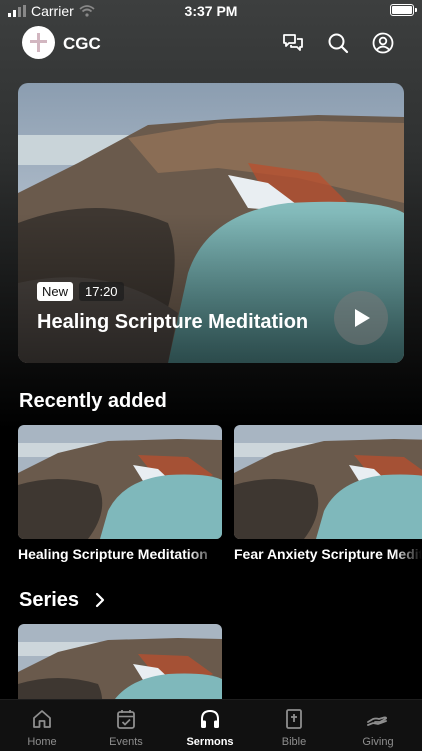 This screenshot has width=422, height=751. What do you see at coordinates (210, 742) in the screenshot?
I see `tab-label: Sermons` at bounding box center [210, 742].